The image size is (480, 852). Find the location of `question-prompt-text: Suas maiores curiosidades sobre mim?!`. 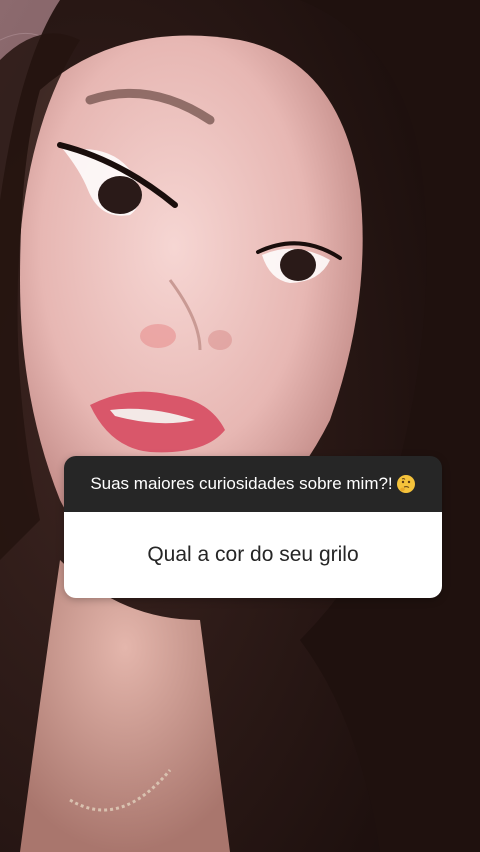

question-prompt-text: Suas maiores curiosidades sobre mim?! is located at coordinates (241, 483).